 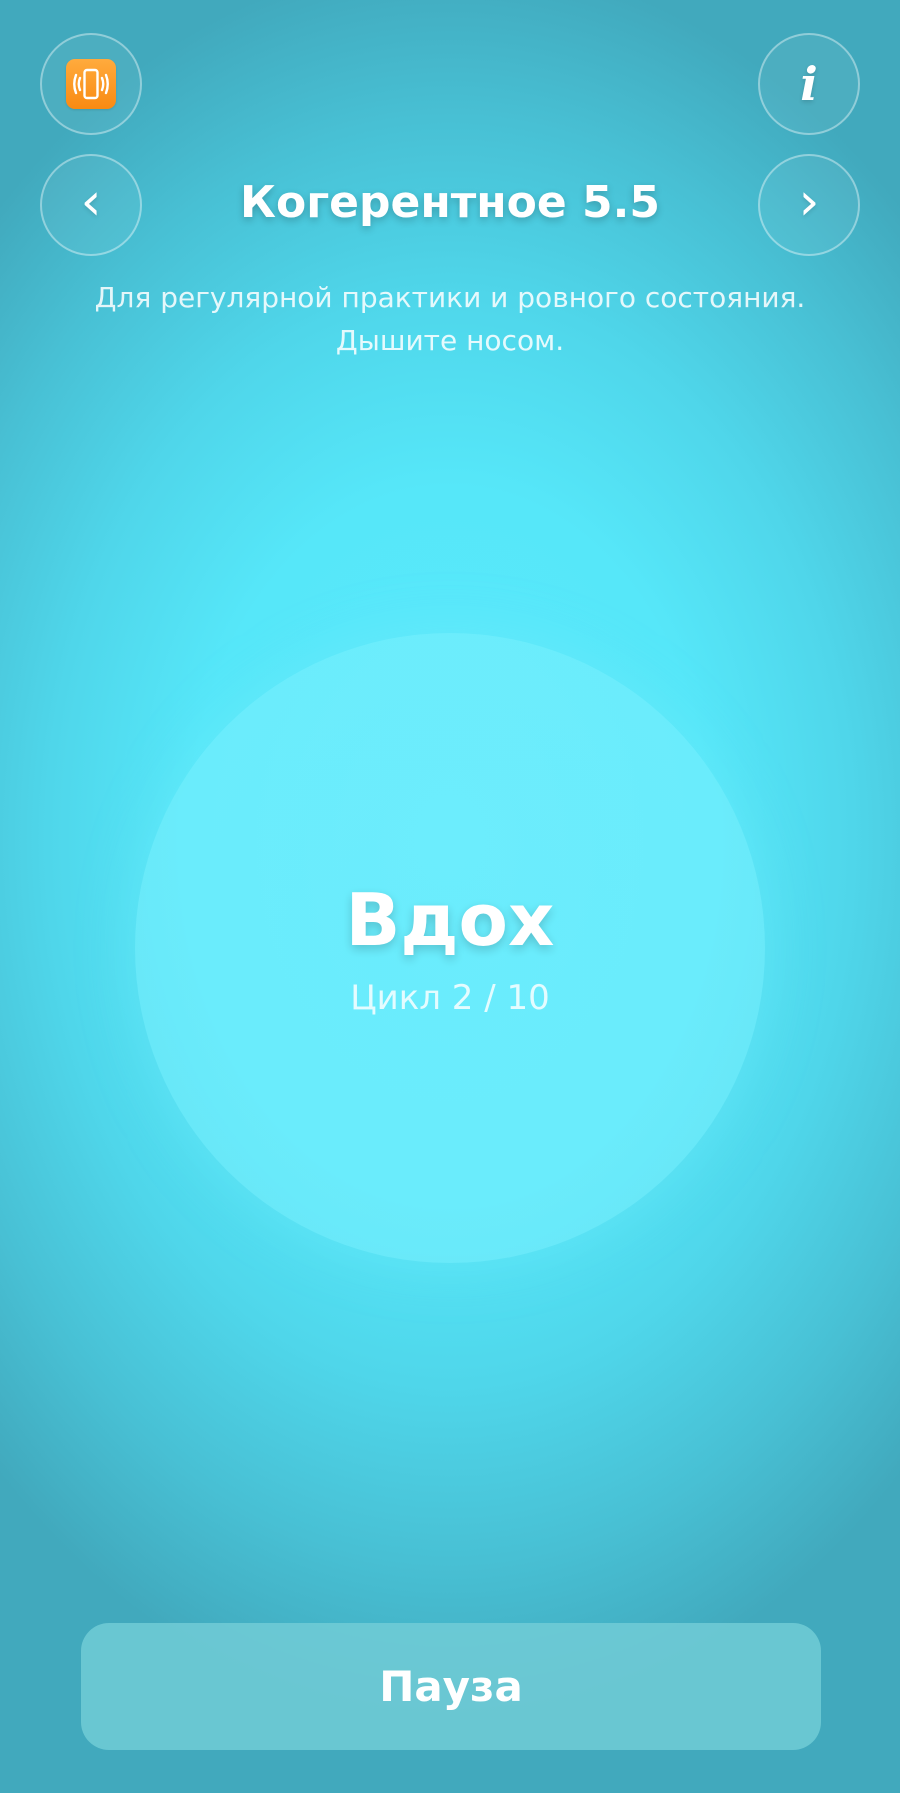 What do you see at coordinates (450, 202) in the screenshot?
I see `exercise-title: Когерентное 5.5` at bounding box center [450, 202].